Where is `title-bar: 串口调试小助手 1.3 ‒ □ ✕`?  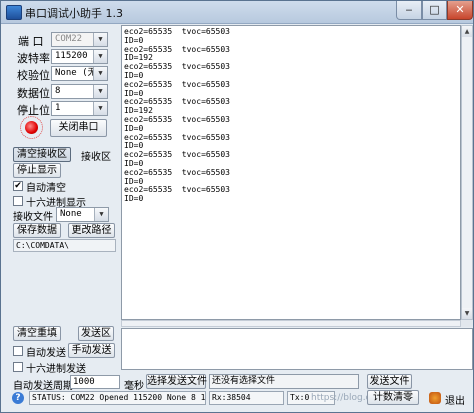
title-bar: 串口调试小助手 1.3 ‒ □ ✕ is located at coordinates (237, 12).